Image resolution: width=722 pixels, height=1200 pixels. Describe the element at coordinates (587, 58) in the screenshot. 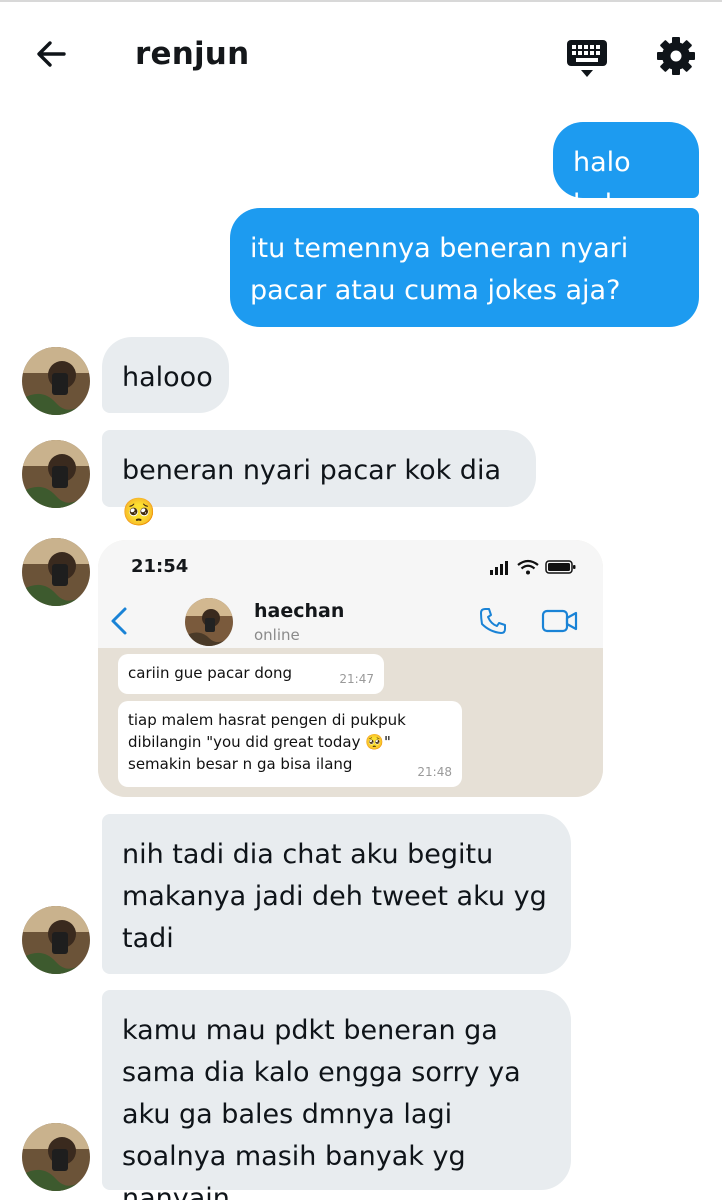

I see `keyboard-icon` at that location.